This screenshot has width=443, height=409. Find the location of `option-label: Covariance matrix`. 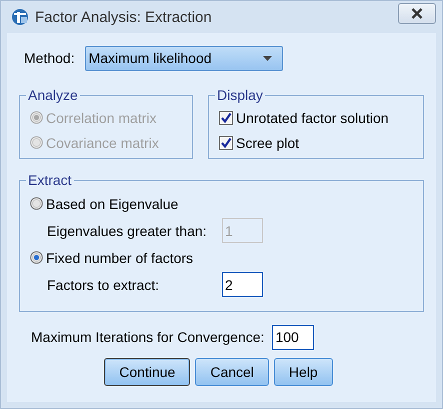

option-label: Covariance matrix is located at coordinates (102, 142).